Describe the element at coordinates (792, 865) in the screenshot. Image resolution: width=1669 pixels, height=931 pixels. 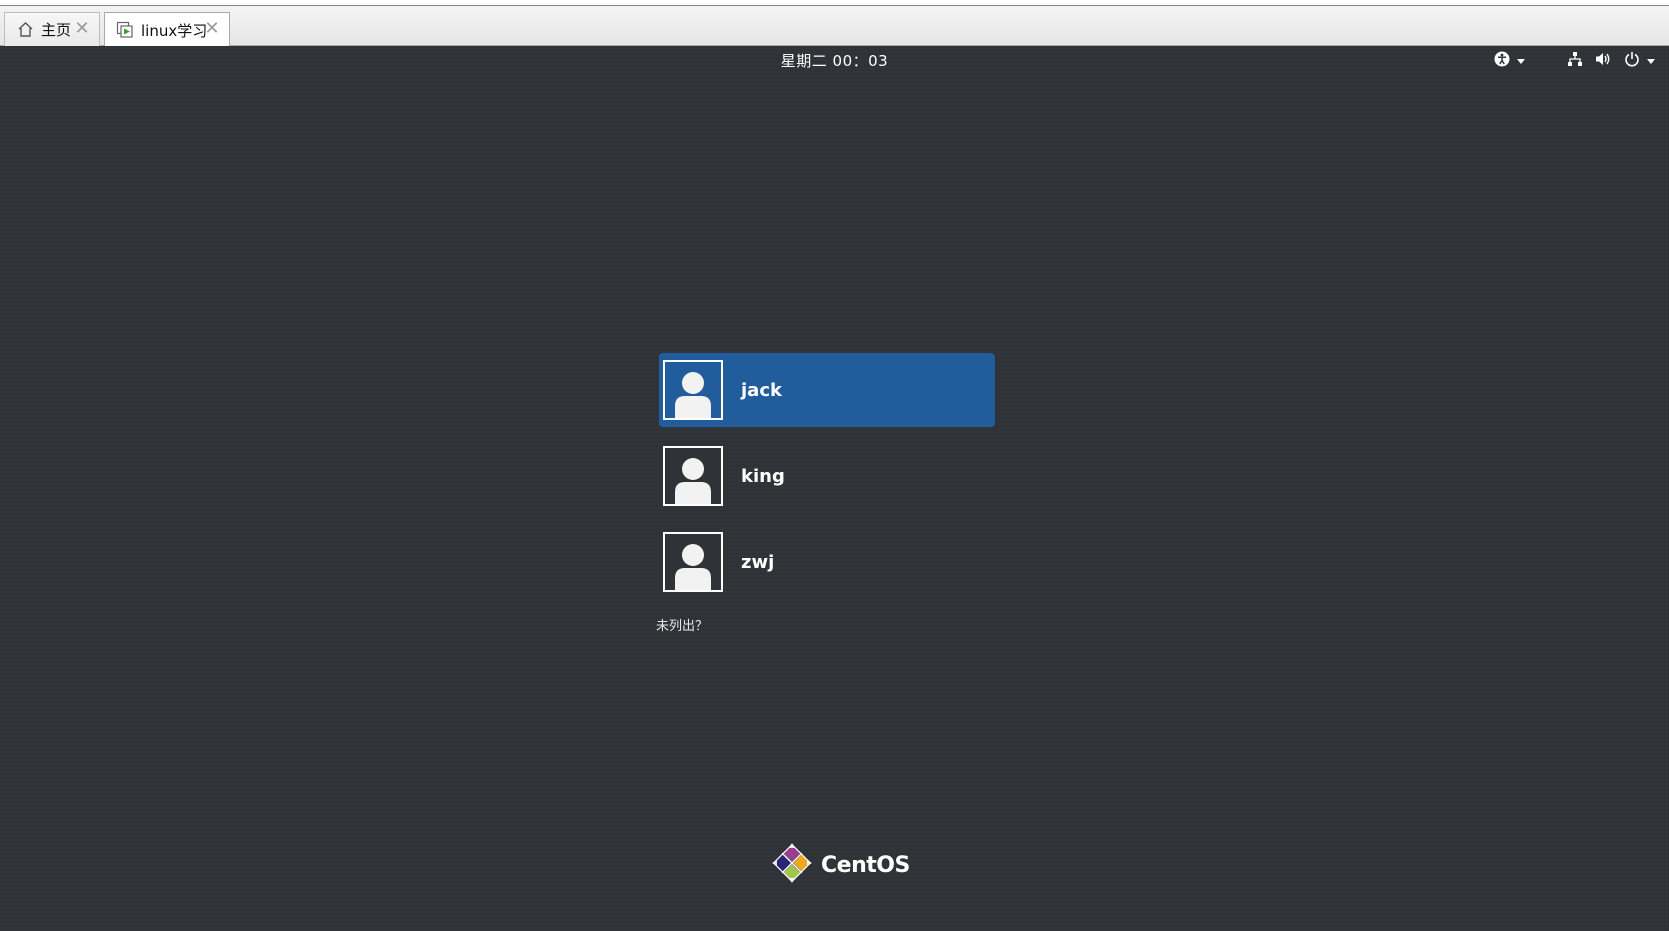
I see `centos-emblem-icon` at that location.